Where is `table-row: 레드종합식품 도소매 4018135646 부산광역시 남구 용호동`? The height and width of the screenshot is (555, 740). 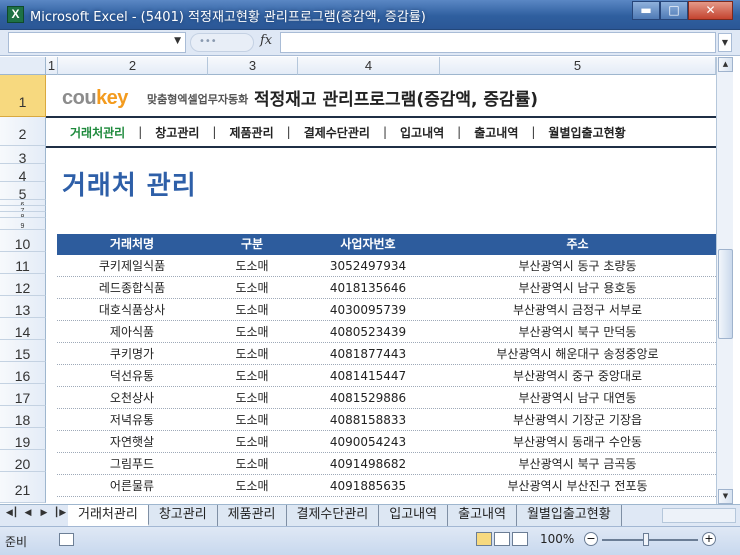
table-row: 레드종합식품 도소매 4018135646 부산광역시 남구 용호동 is located at coordinates (386, 288).